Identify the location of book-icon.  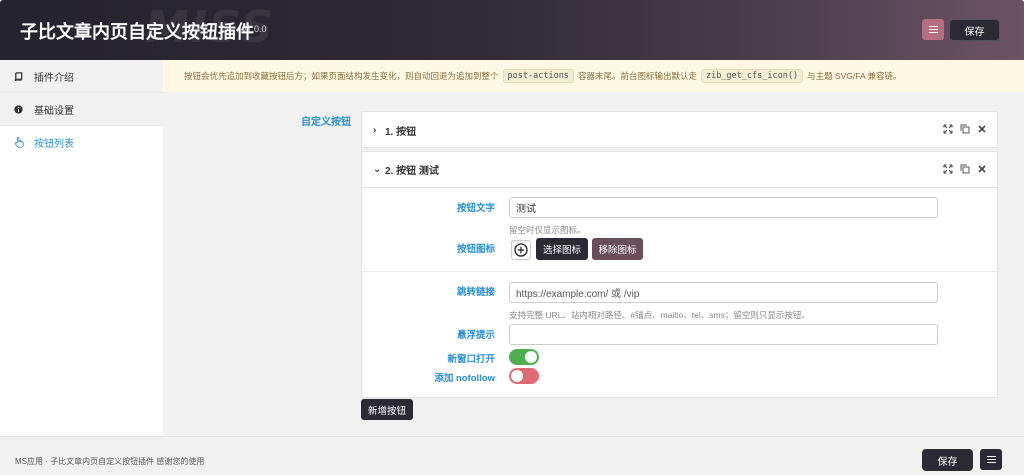
(21, 76).